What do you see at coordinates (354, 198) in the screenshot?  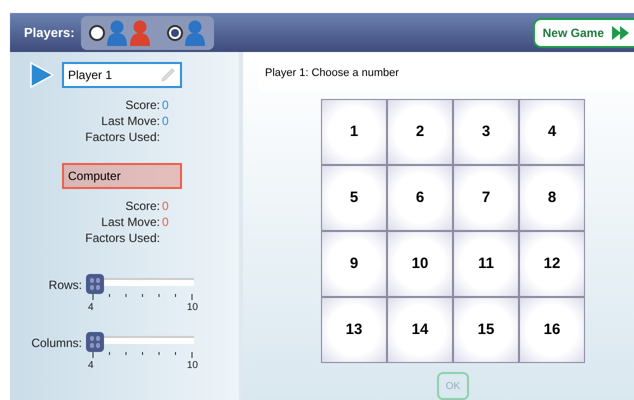 I see `number-tile: 5` at bounding box center [354, 198].